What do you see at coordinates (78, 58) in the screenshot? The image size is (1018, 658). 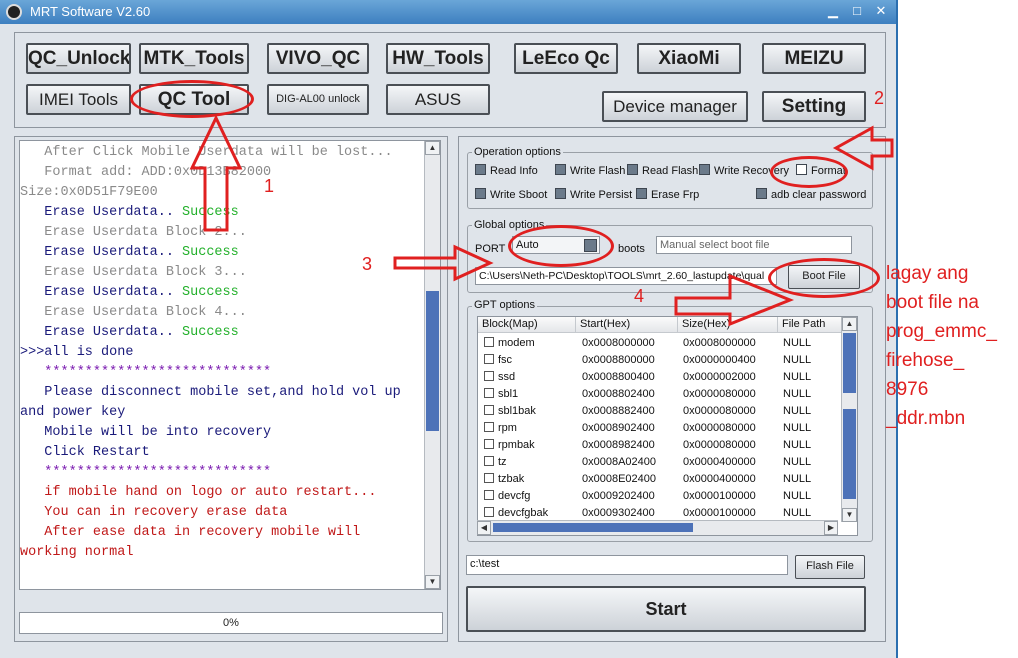 I see `qc-unlock-button: QC_Unlock` at bounding box center [78, 58].